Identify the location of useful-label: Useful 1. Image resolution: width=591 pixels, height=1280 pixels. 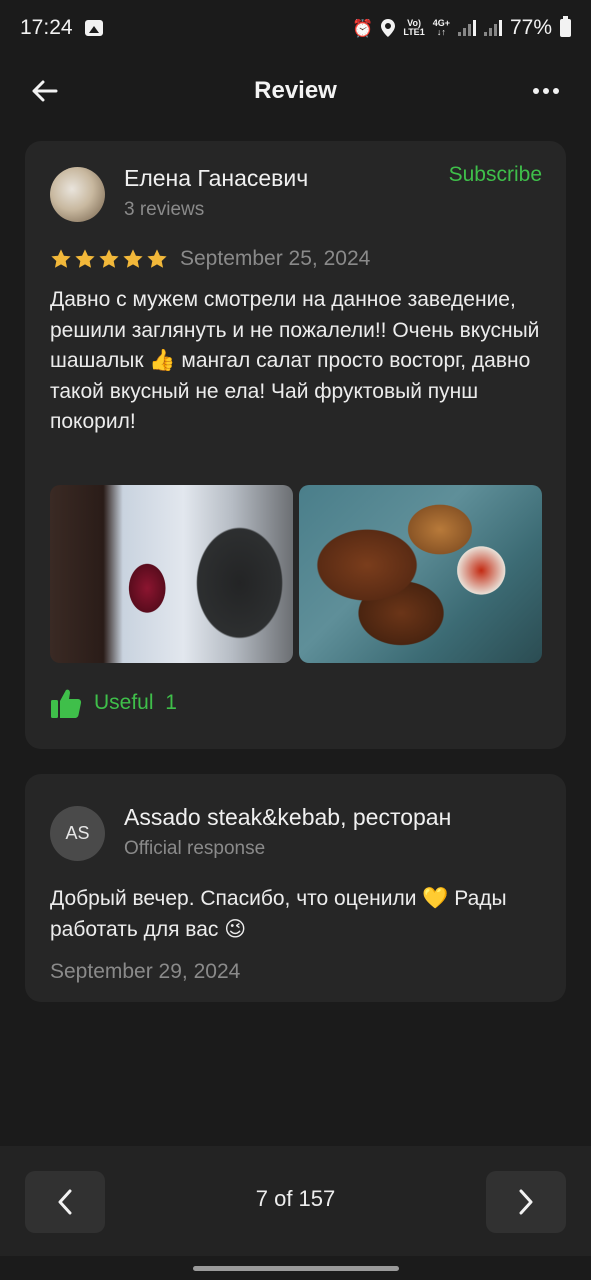
(135, 702).